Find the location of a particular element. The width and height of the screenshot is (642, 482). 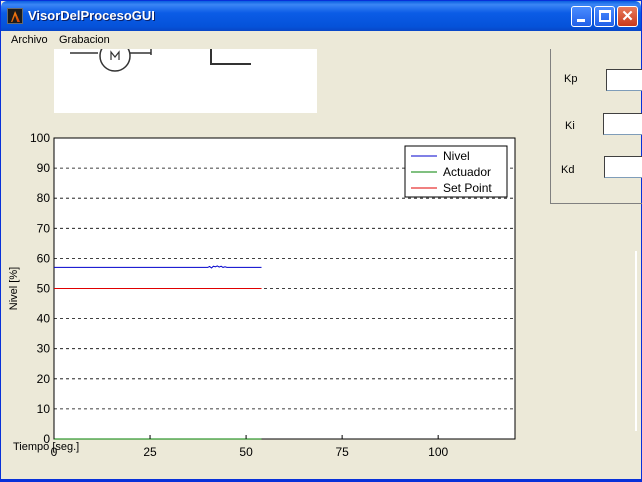

maximize-button is located at coordinates (604, 16).